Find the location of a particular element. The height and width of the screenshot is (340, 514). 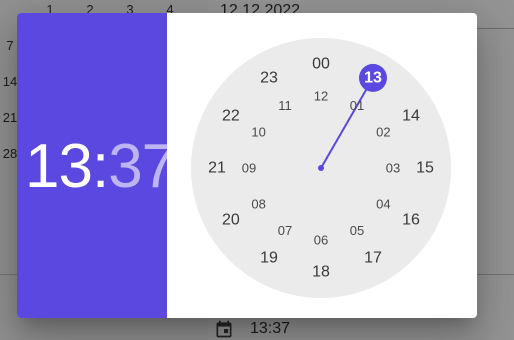

hour-display: 13 is located at coordinates (59, 167).